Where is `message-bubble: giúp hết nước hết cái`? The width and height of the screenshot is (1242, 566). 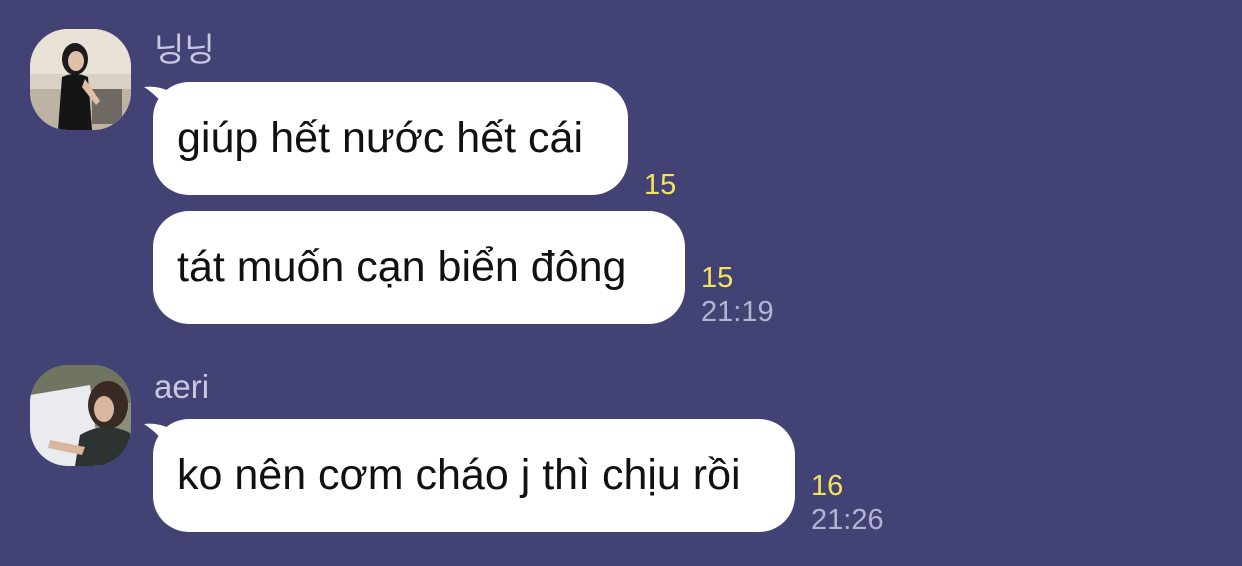
message-bubble: giúp hết nước hết cái is located at coordinates (390, 138).